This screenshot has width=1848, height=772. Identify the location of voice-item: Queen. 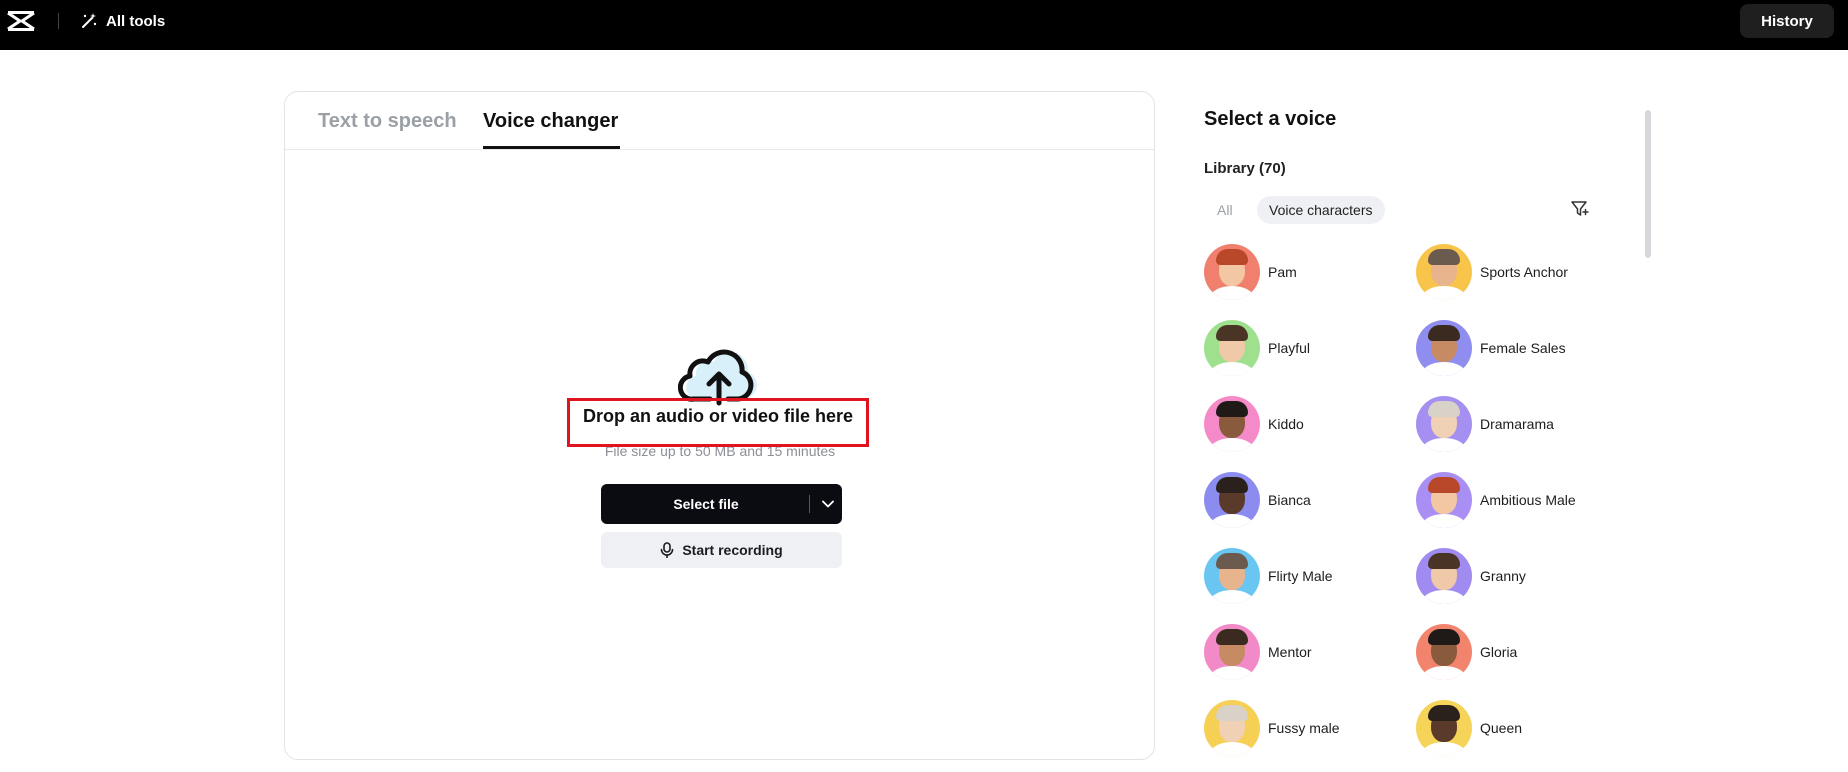
(1469, 728).